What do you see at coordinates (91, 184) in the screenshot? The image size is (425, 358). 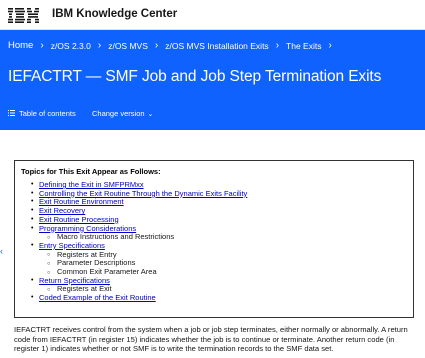 I see `topic-link: Defining the Exit in SMFPRMxx` at bounding box center [91, 184].